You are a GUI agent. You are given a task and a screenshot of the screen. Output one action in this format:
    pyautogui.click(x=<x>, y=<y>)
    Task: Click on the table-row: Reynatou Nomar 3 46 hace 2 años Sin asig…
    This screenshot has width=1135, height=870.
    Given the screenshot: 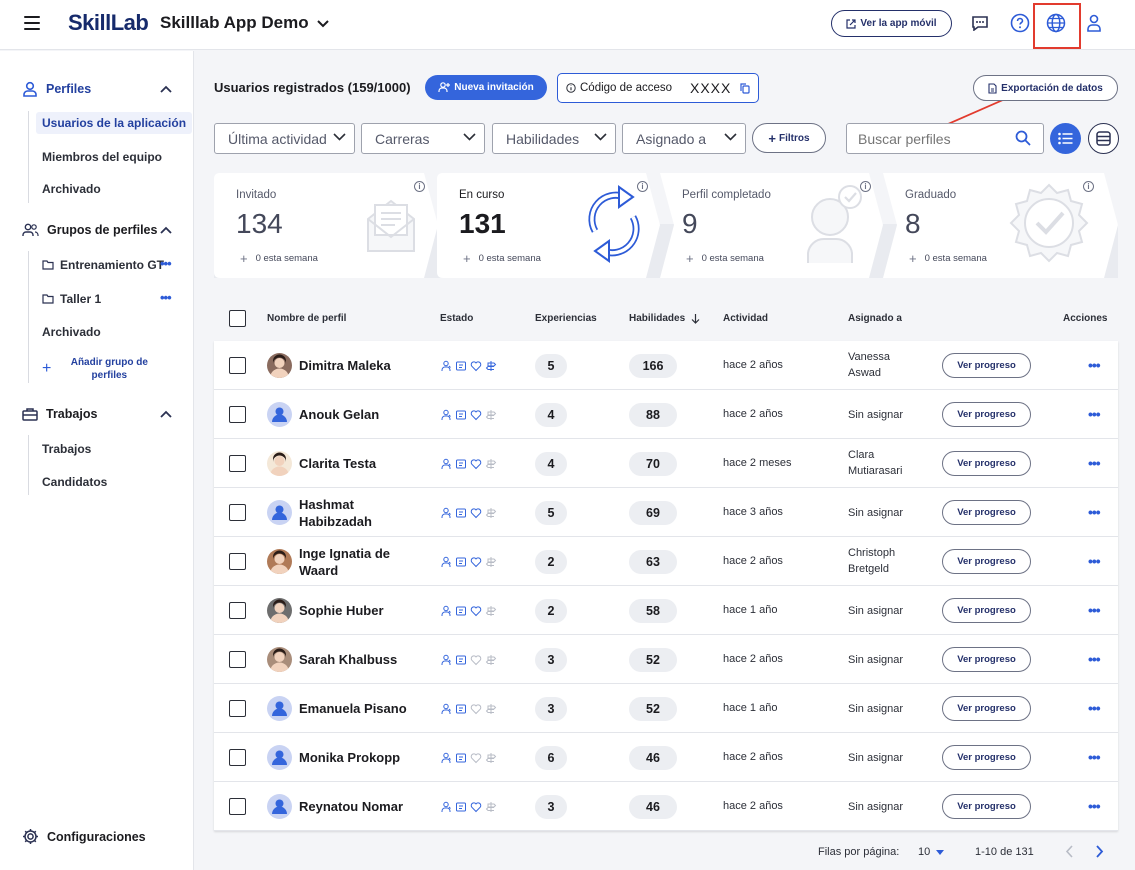 What is the action you would take?
    pyautogui.click(x=666, y=806)
    